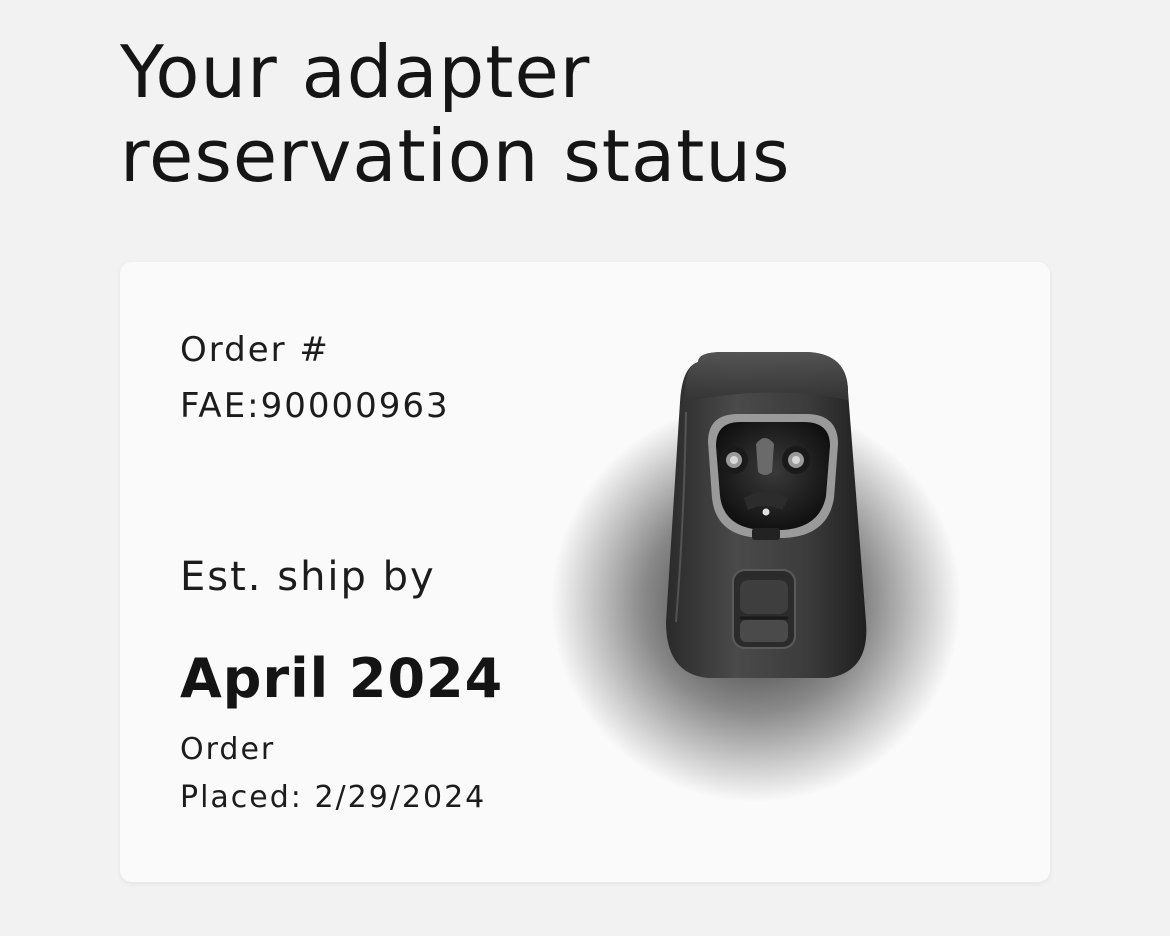 This screenshot has height=936, width=1170. I want to click on est-ship-label: Est. ship by, so click(308, 577).